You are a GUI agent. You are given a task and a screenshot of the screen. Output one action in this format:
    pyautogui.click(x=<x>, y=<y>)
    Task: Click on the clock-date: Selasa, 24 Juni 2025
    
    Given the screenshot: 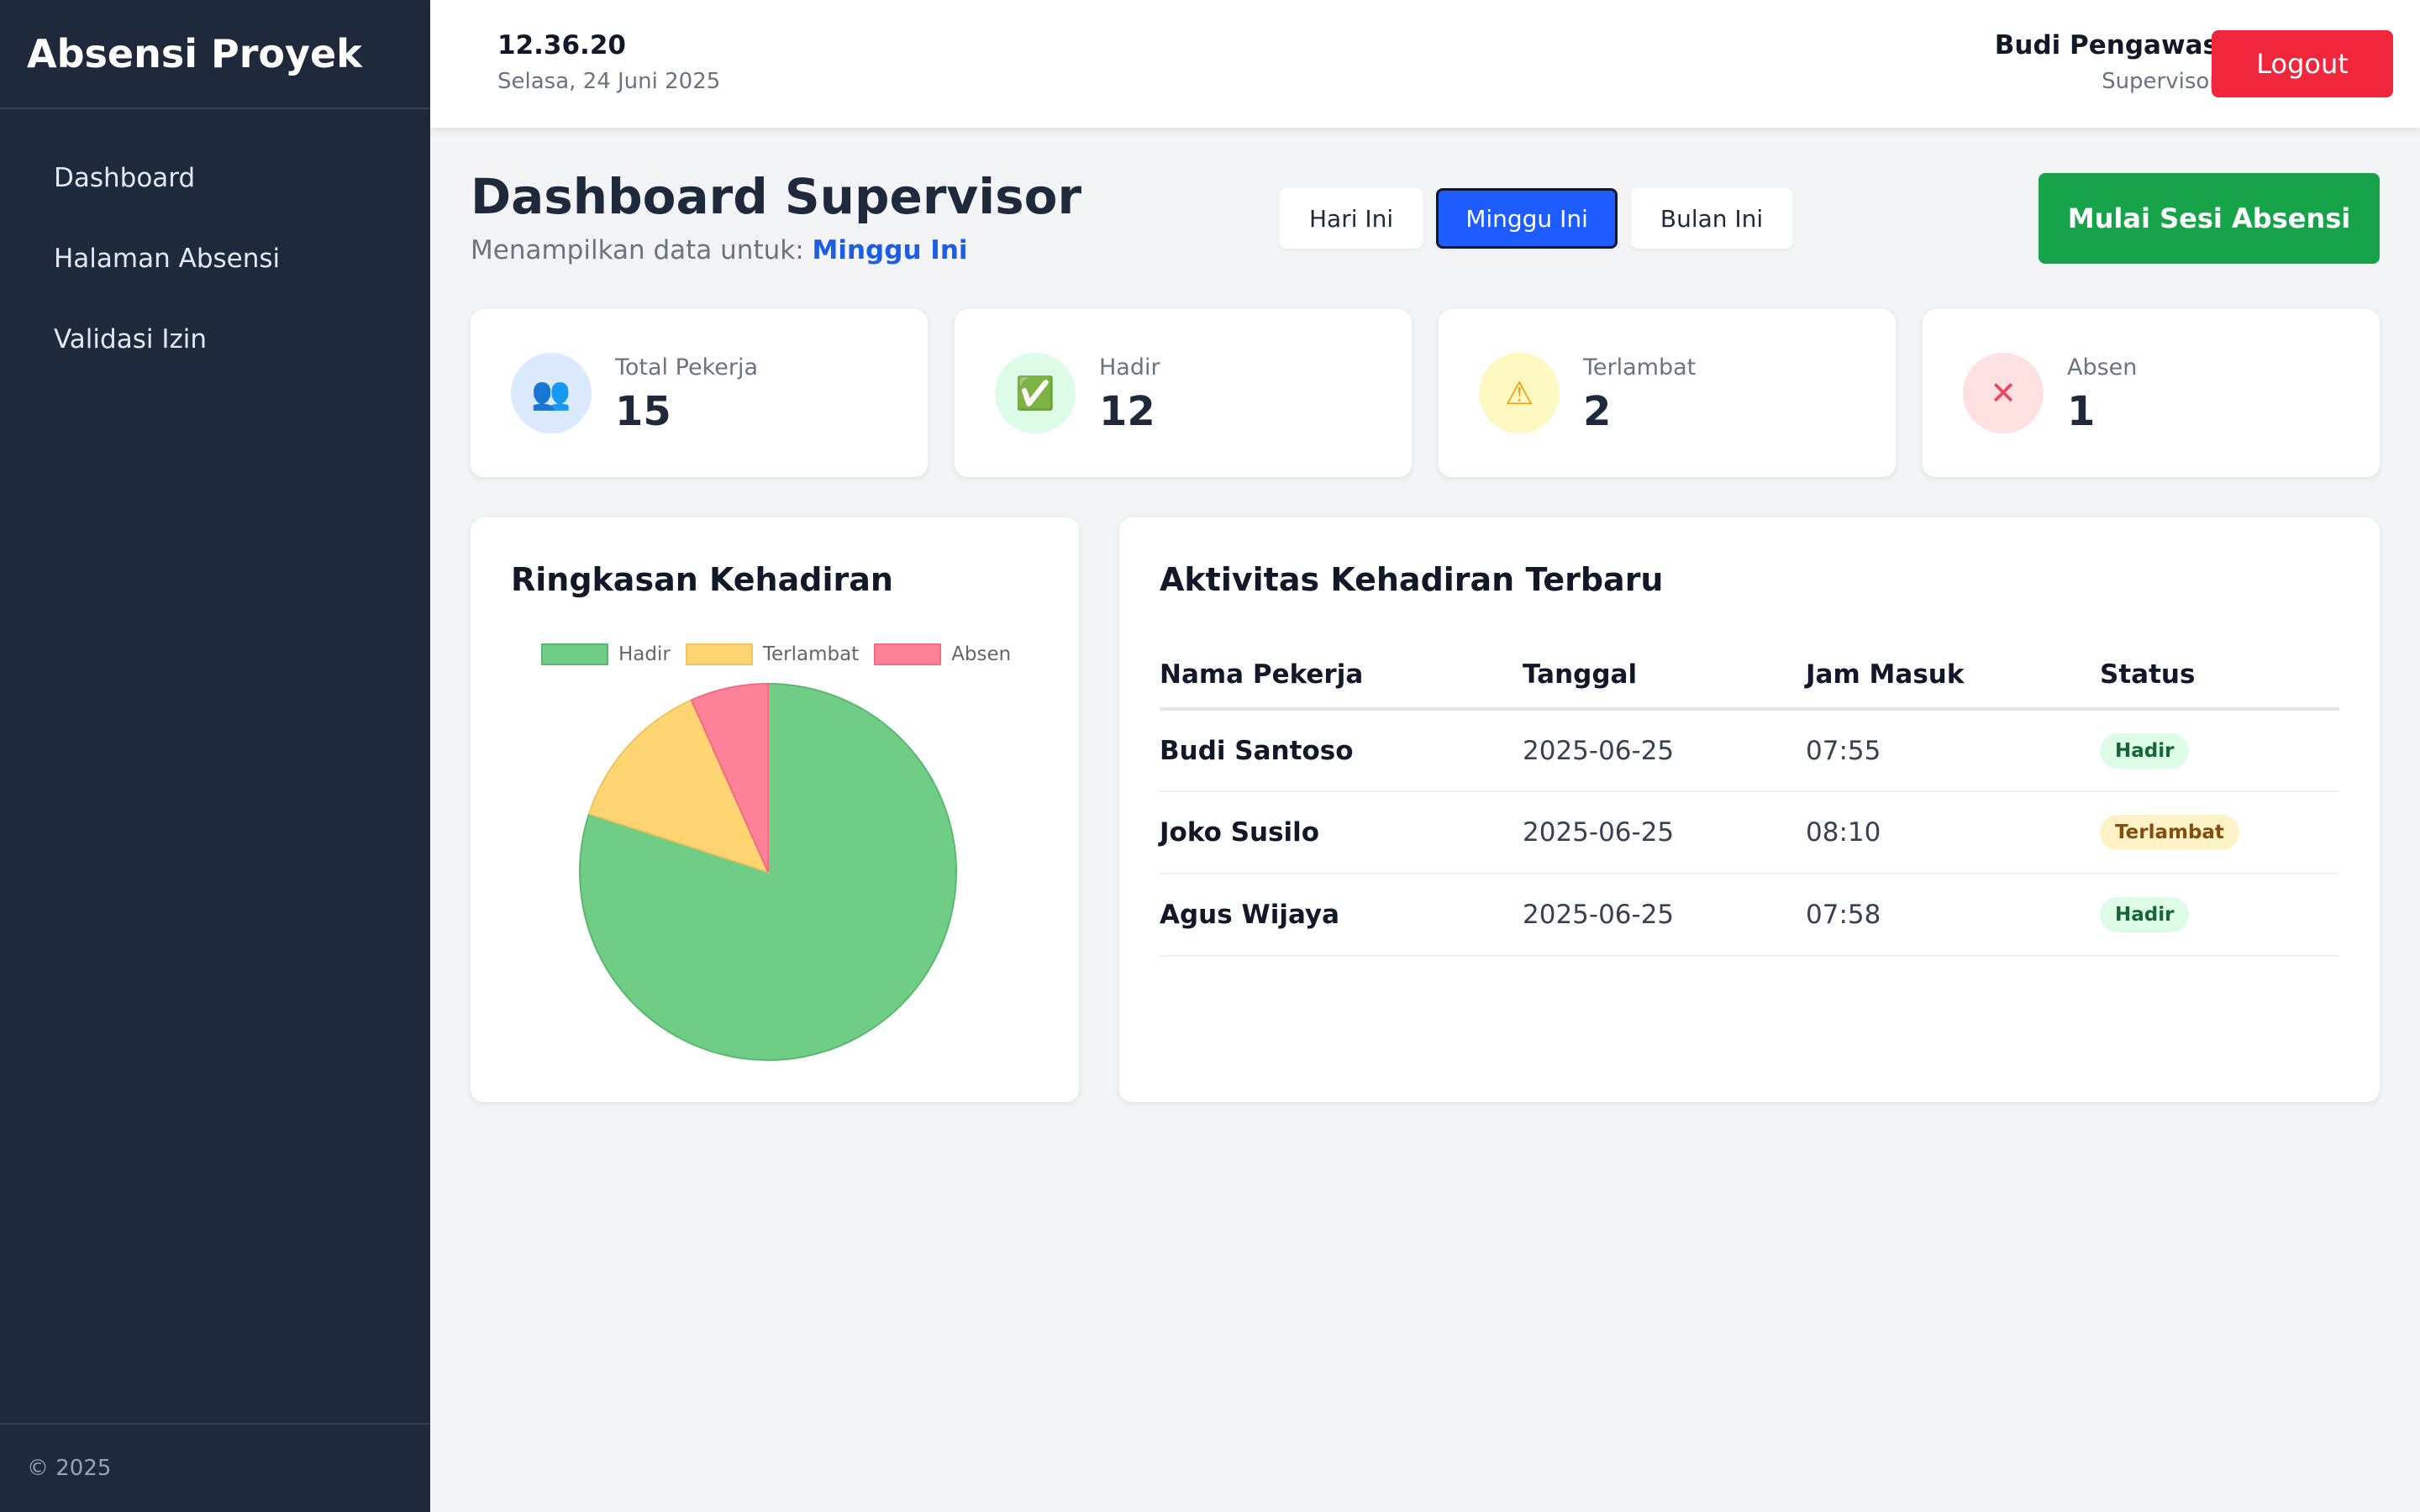 What is the action you would take?
    pyautogui.click(x=609, y=81)
    